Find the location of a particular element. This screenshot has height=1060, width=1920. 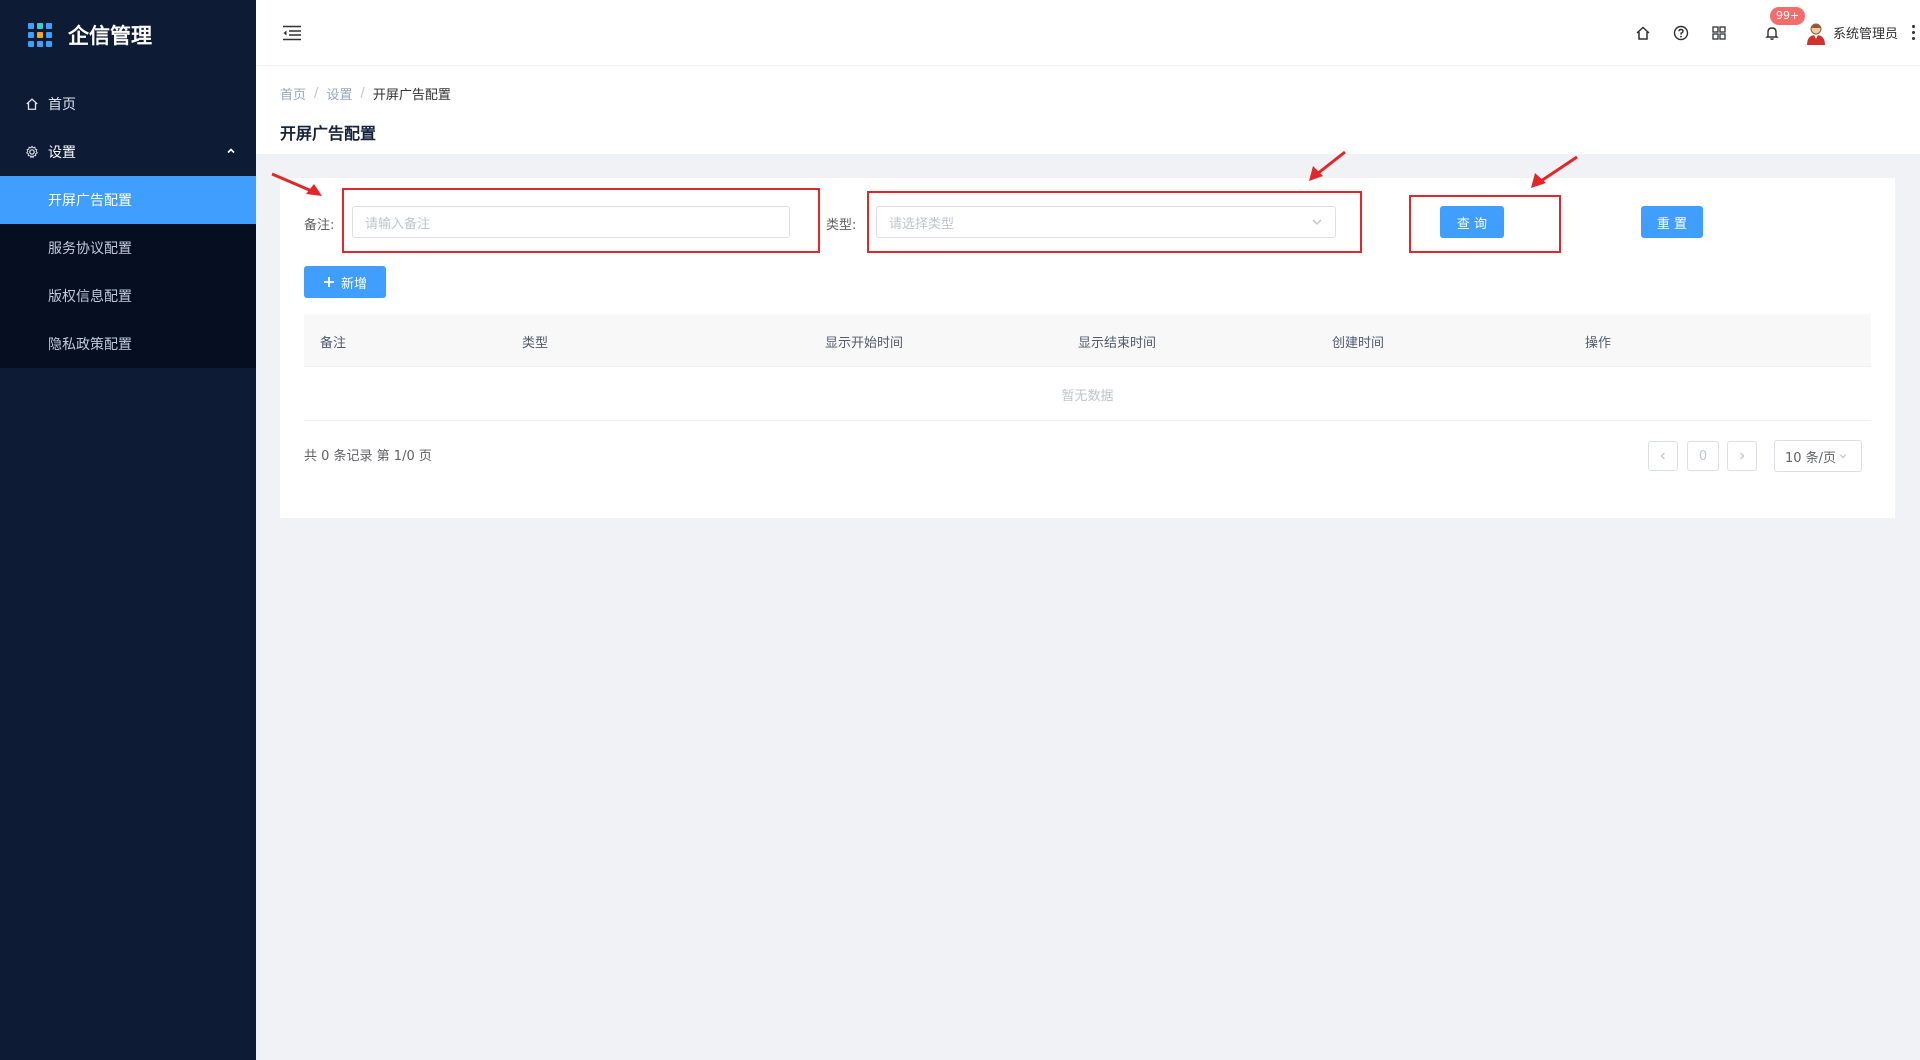

table-empty-row: 暂无数据 is located at coordinates (1087, 394).